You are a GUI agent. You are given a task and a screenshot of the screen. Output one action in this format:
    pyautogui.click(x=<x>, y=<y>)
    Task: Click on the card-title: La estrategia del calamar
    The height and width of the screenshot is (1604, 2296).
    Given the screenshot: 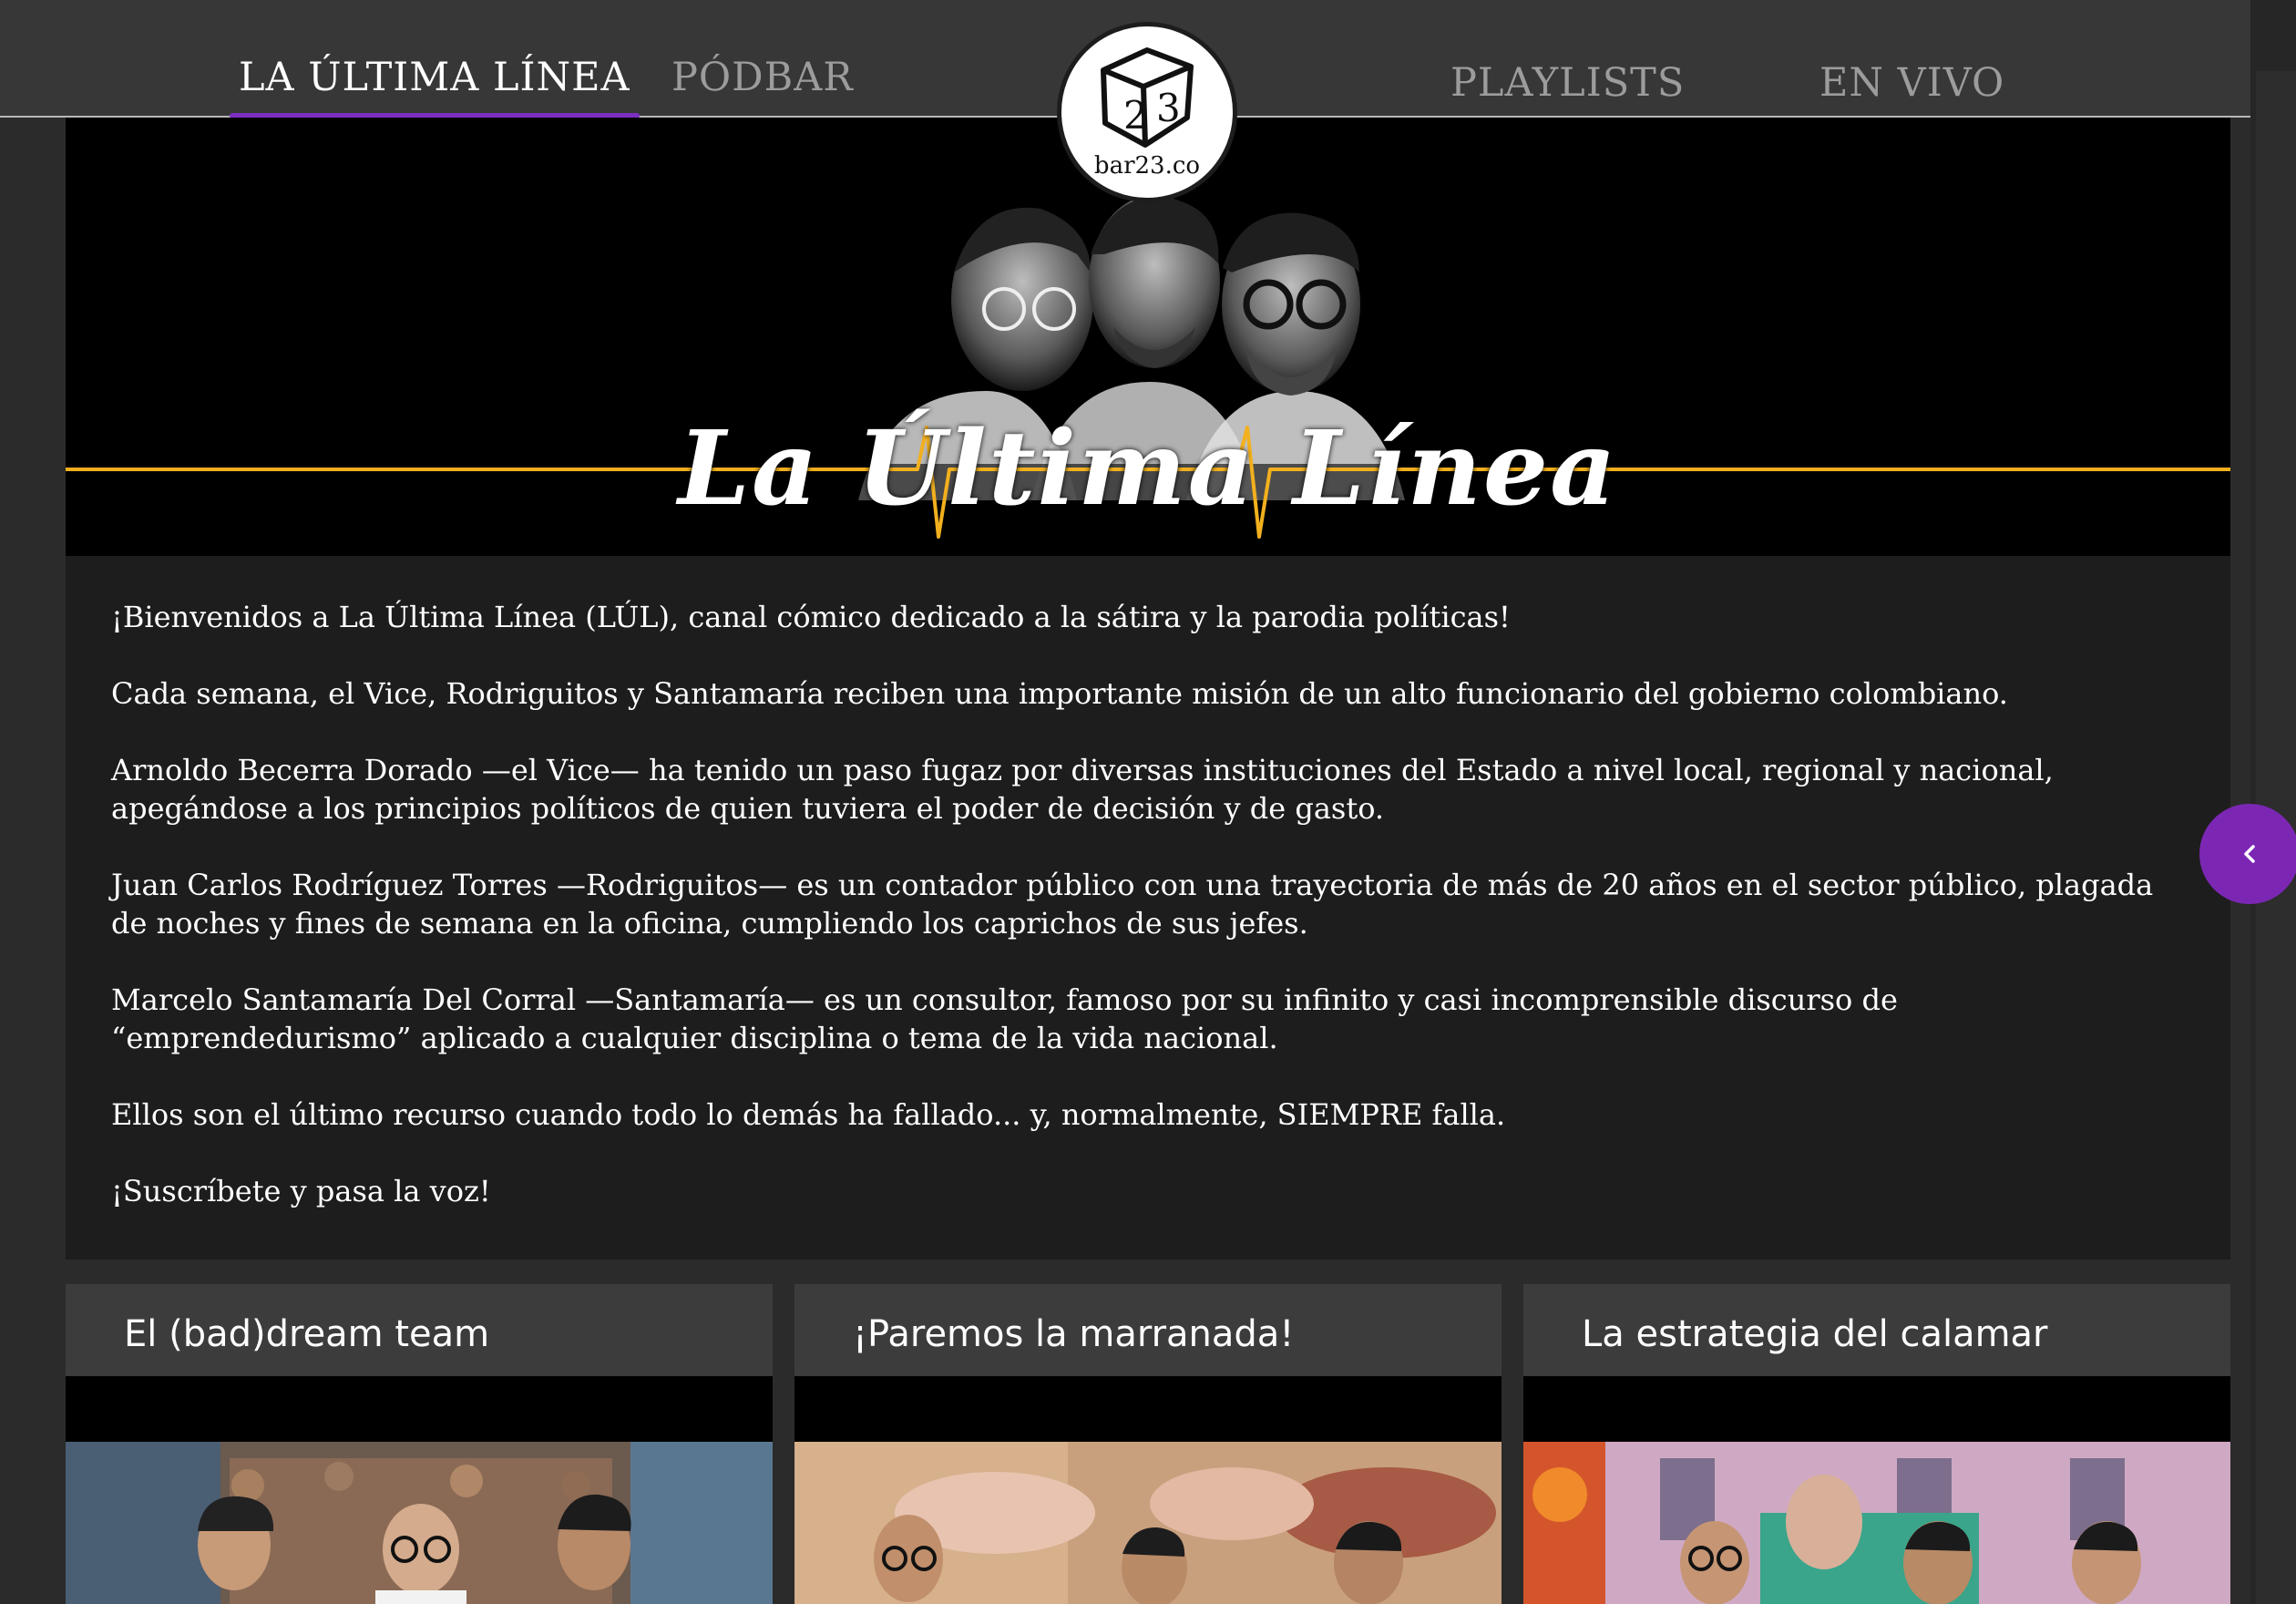 What is the action you would take?
    pyautogui.click(x=1815, y=1334)
    